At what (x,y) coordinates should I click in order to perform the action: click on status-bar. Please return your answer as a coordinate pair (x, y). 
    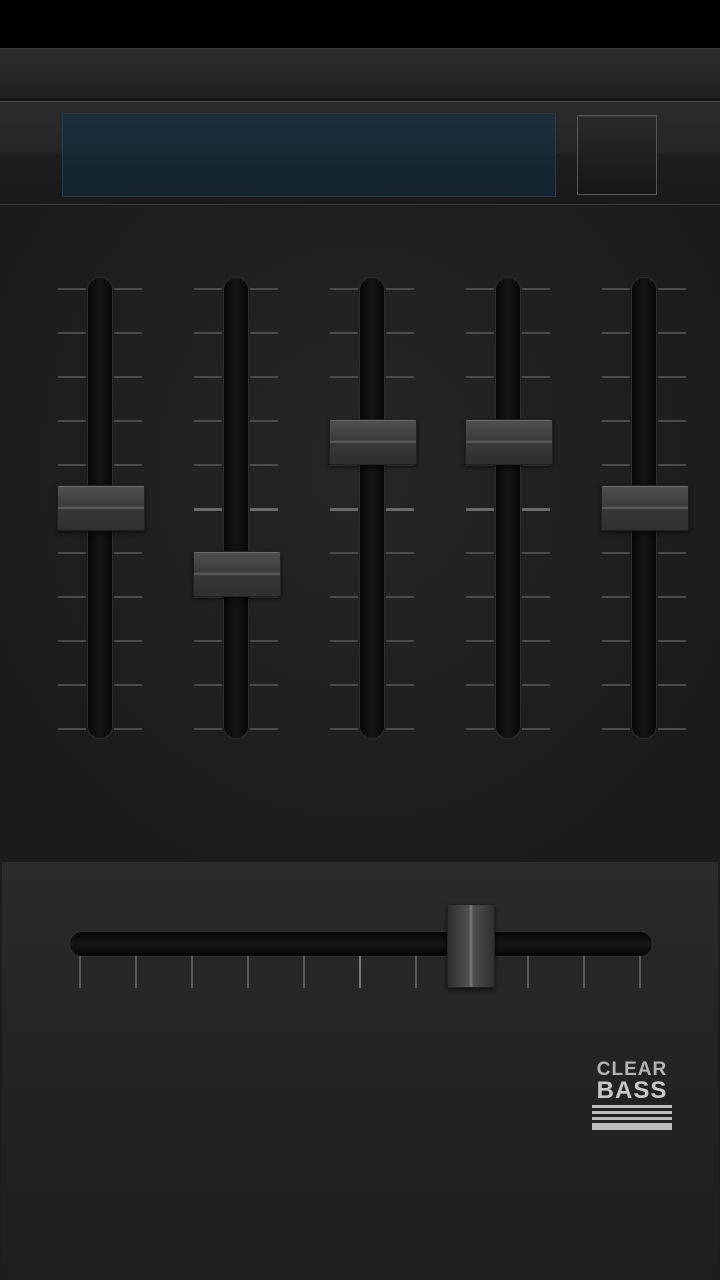
    Looking at the image, I should click on (360, 24).